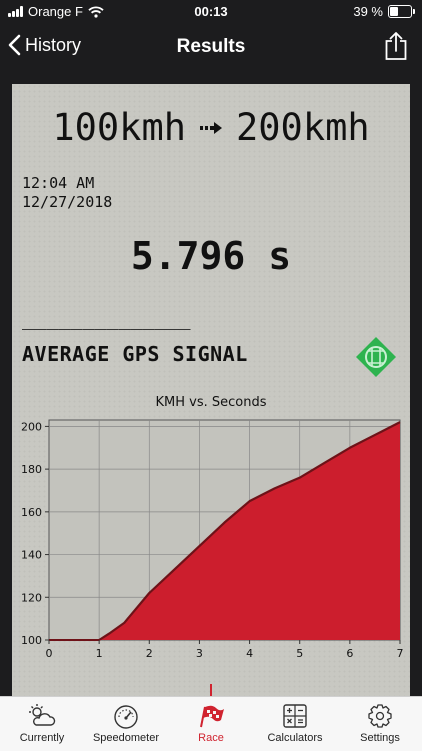 Image resolution: width=422 pixels, height=751 pixels. I want to click on gear-icon, so click(380, 716).